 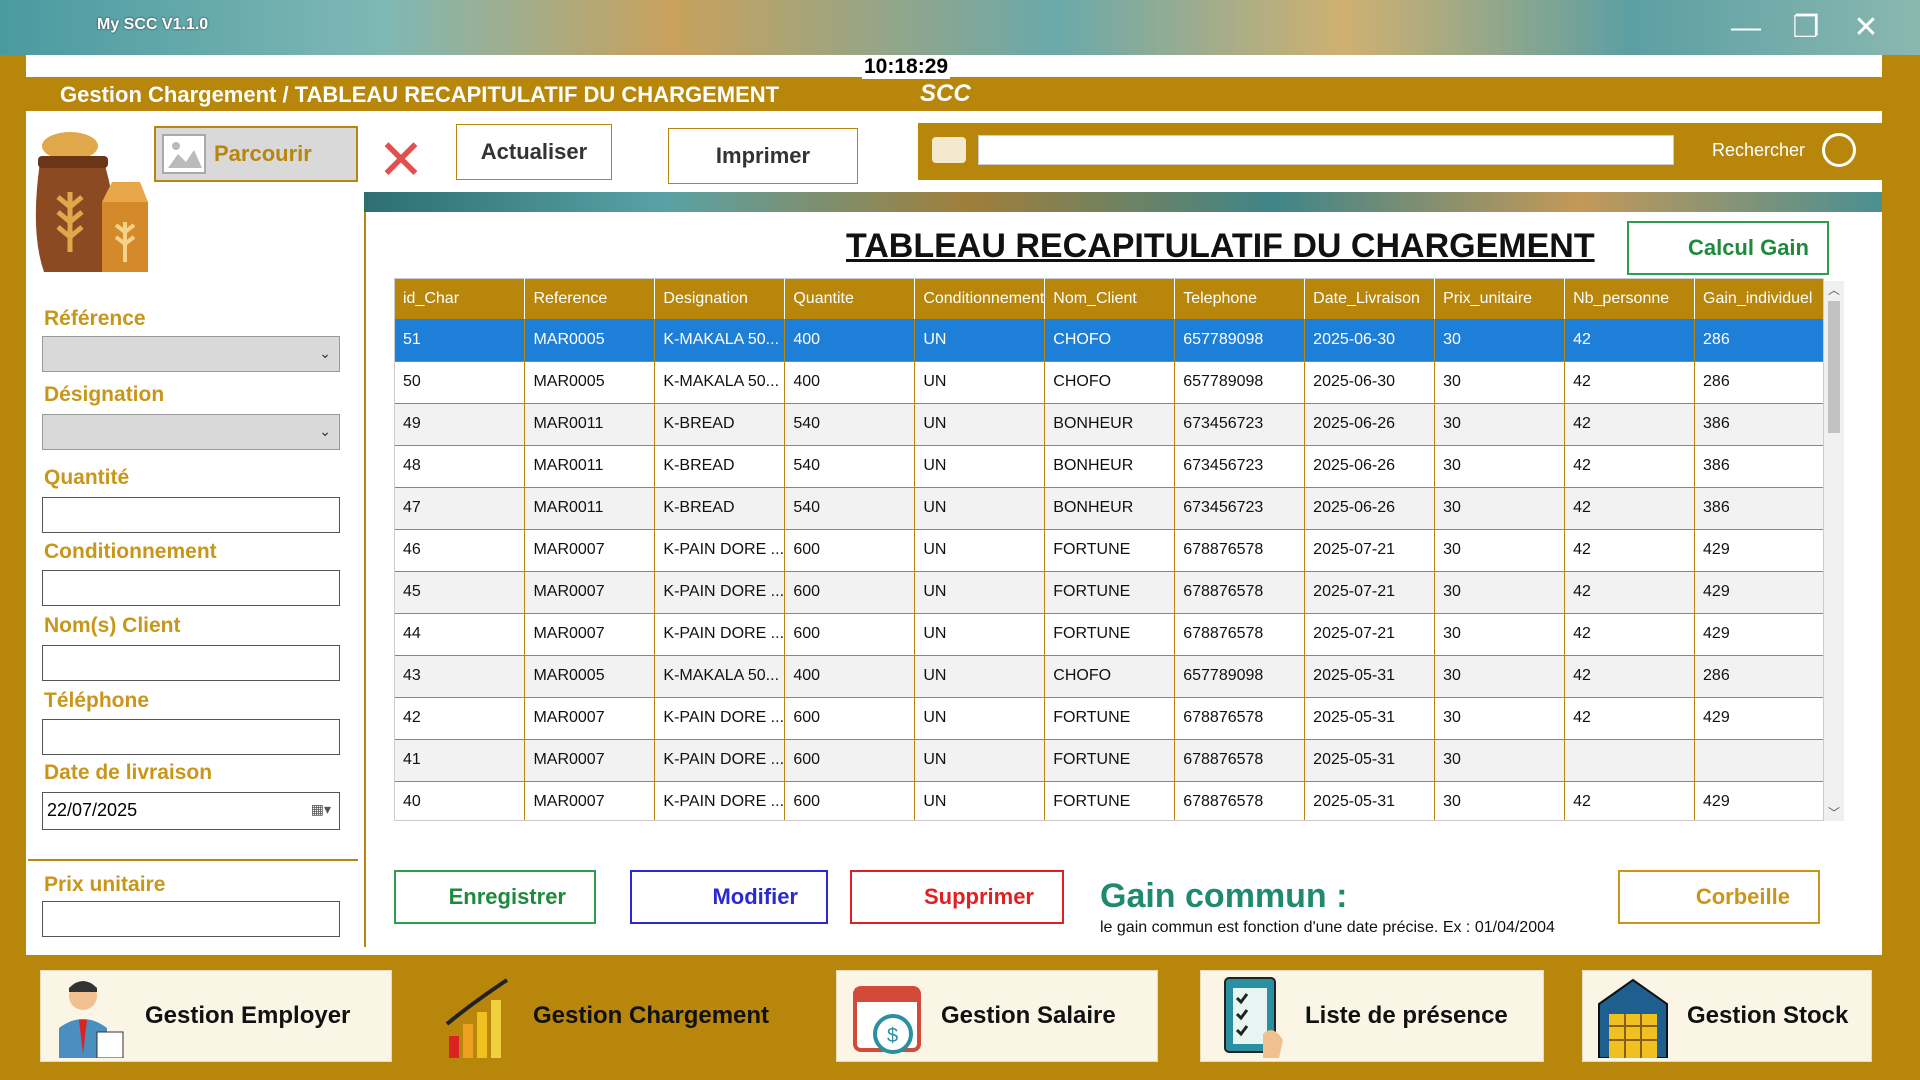 What do you see at coordinates (191, 354) in the screenshot?
I see `reference-combo: ⌄` at bounding box center [191, 354].